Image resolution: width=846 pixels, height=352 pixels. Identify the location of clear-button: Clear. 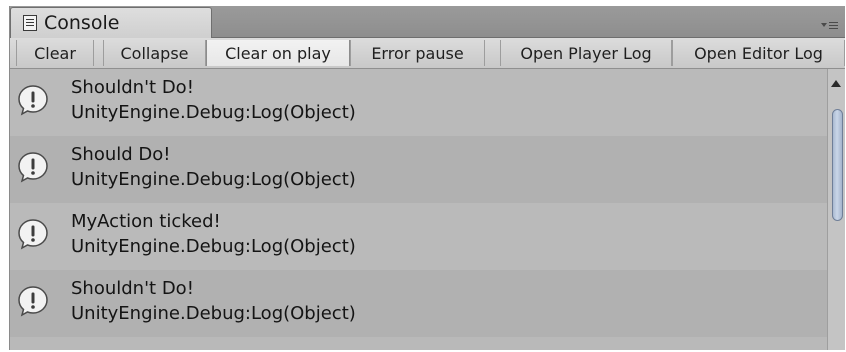
(55, 53).